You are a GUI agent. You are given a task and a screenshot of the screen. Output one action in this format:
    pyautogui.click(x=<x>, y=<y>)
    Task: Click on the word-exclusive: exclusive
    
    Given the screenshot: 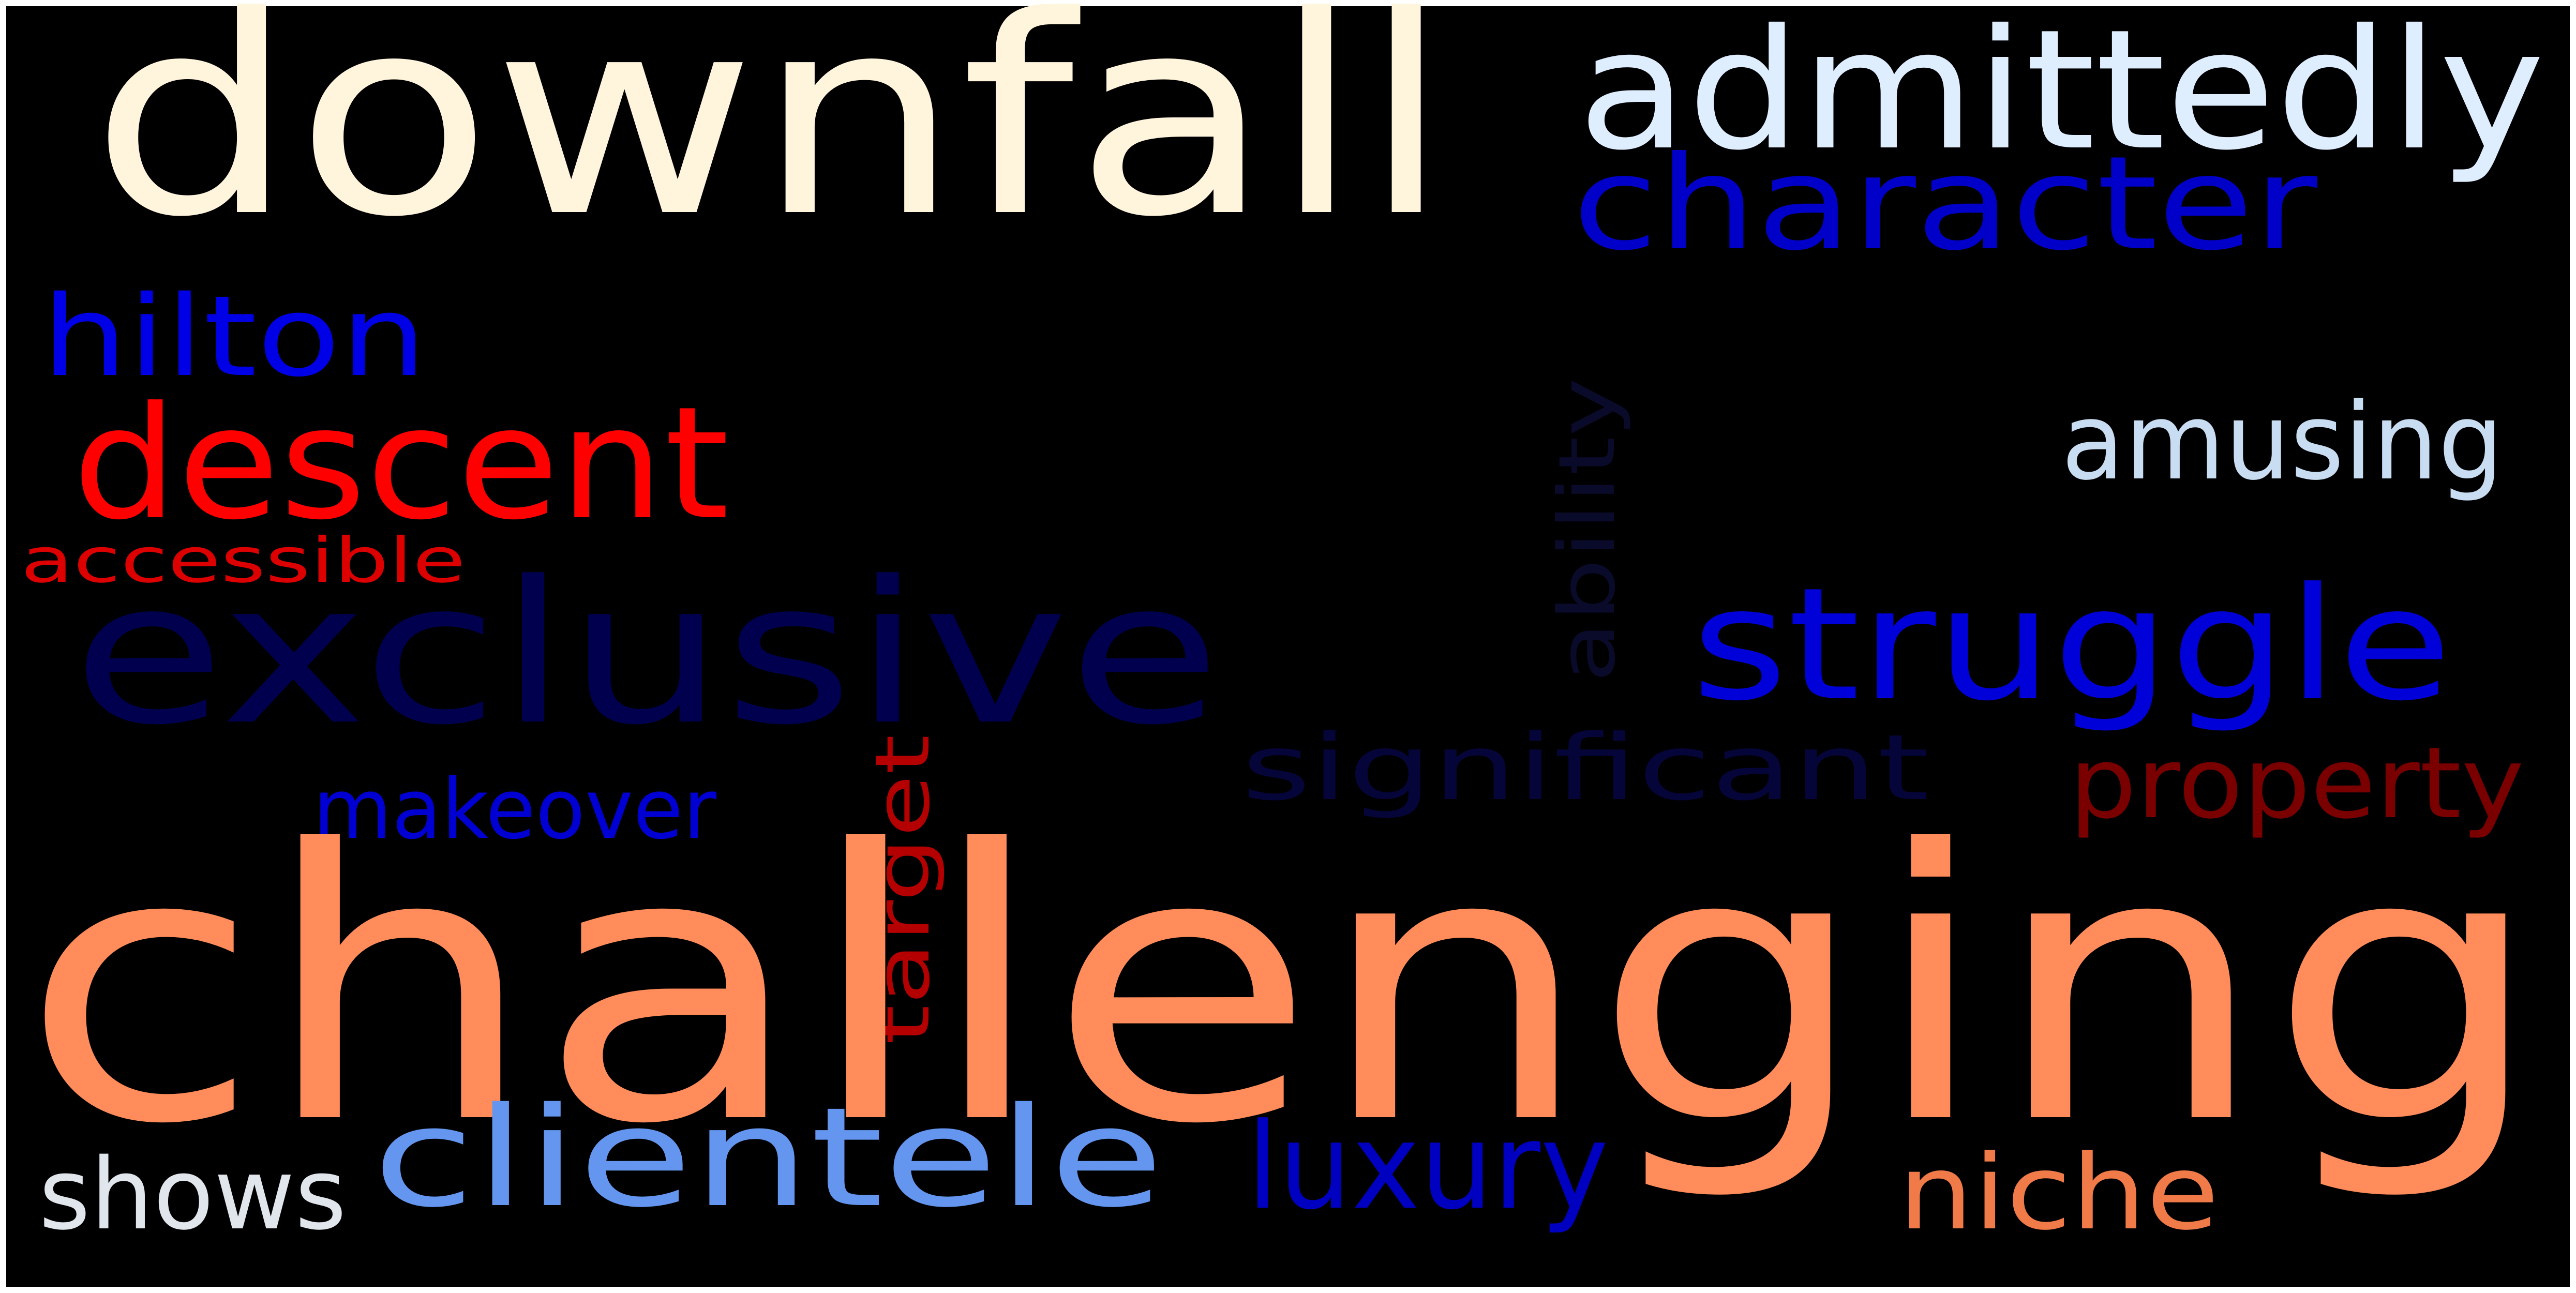 What is the action you would take?
    pyautogui.click(x=646, y=653)
    